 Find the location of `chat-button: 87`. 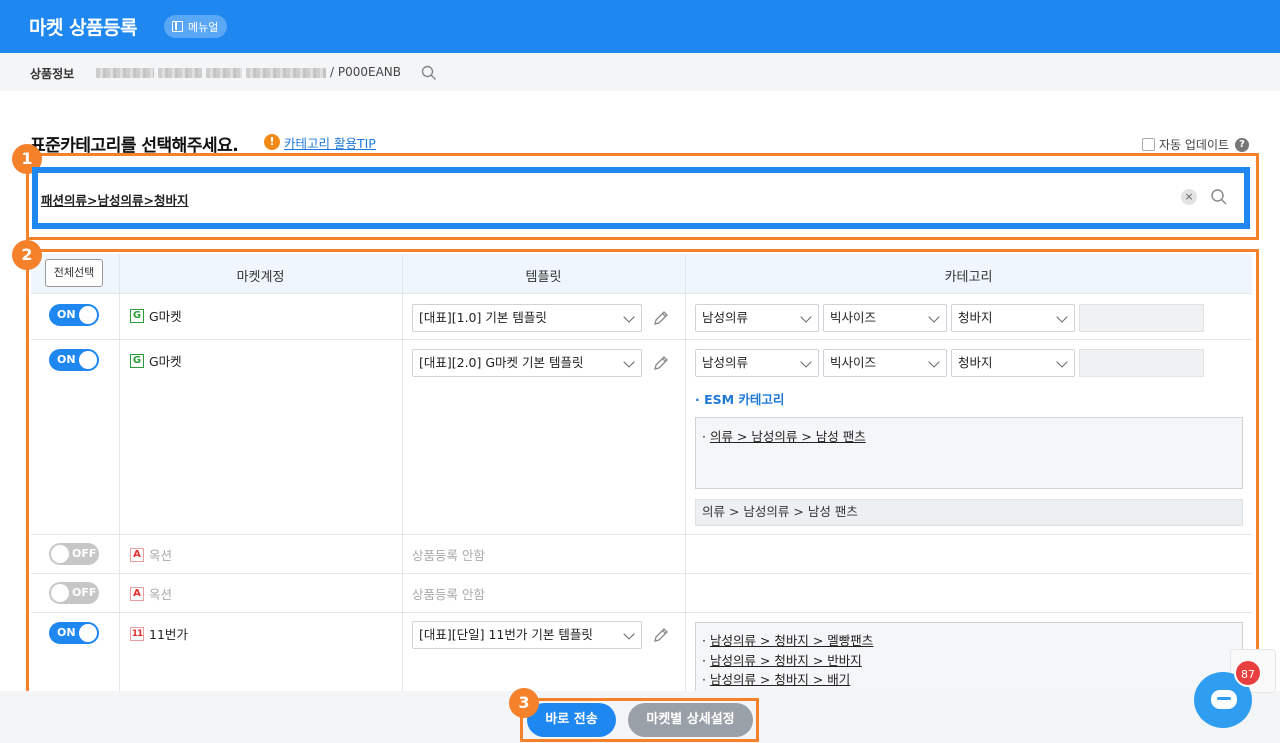

chat-button: 87 is located at coordinates (1228, 693).